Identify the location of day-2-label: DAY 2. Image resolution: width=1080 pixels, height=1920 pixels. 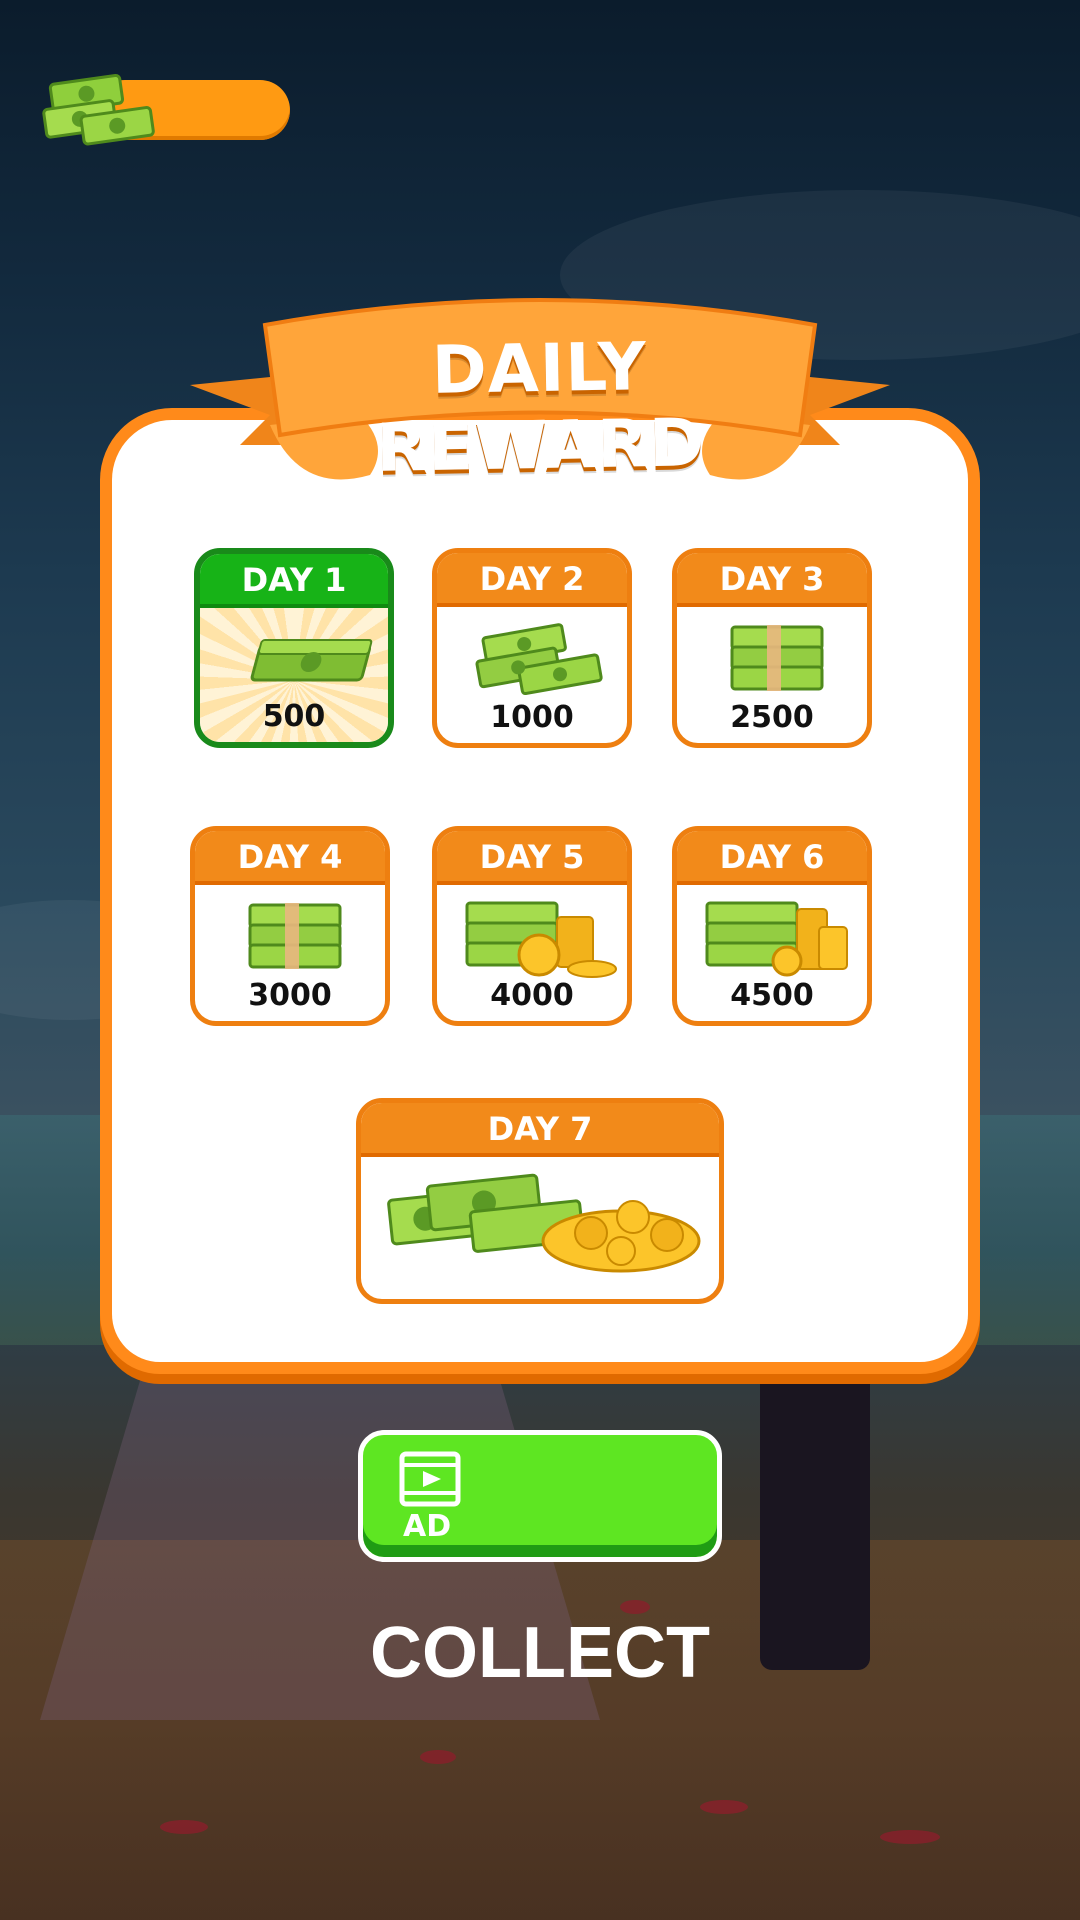
(532, 580).